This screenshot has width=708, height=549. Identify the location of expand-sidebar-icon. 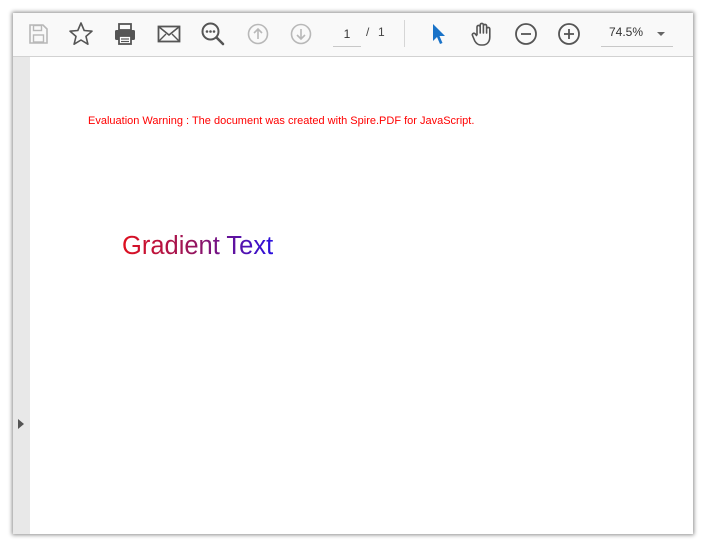
(21, 424).